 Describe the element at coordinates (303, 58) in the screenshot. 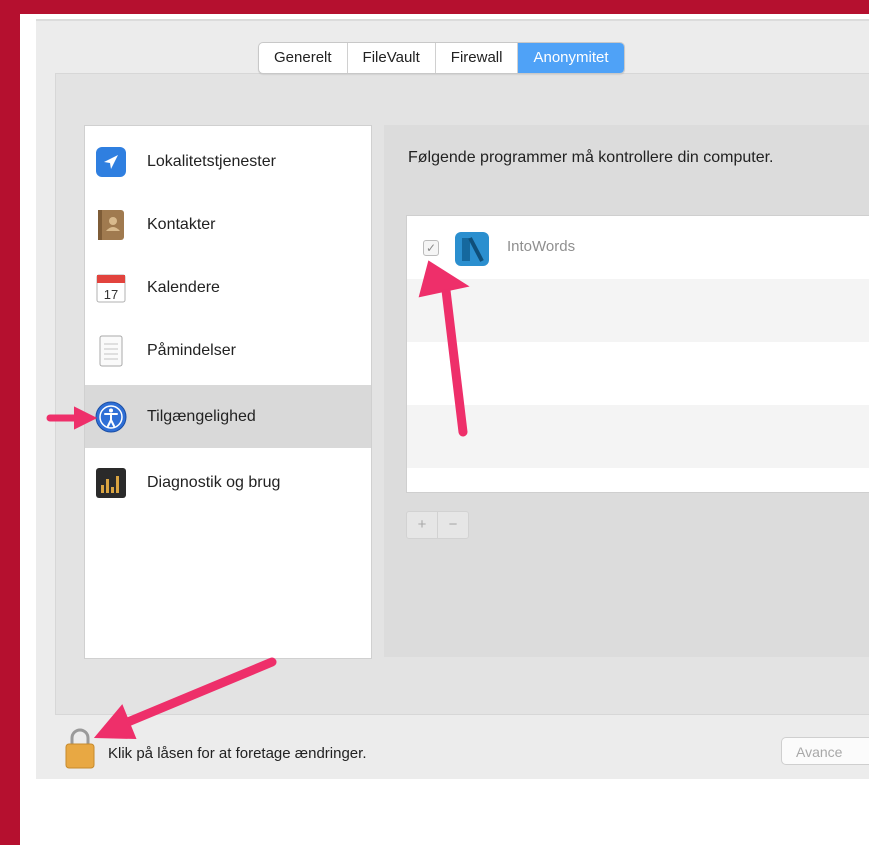

I see `tab-generelt: Generelt` at that location.